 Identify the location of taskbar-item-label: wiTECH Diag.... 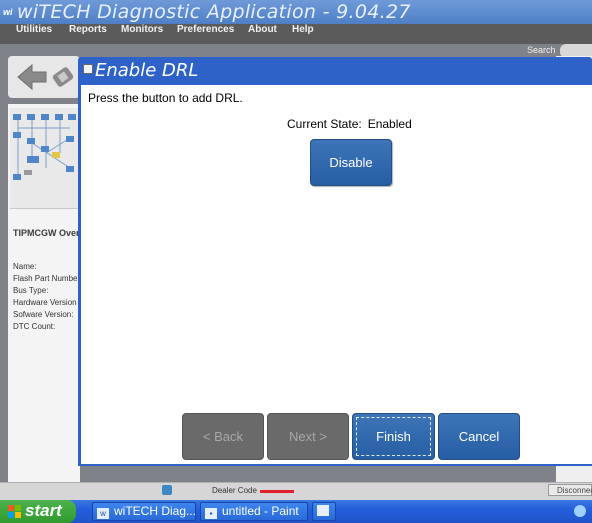
(155, 511).